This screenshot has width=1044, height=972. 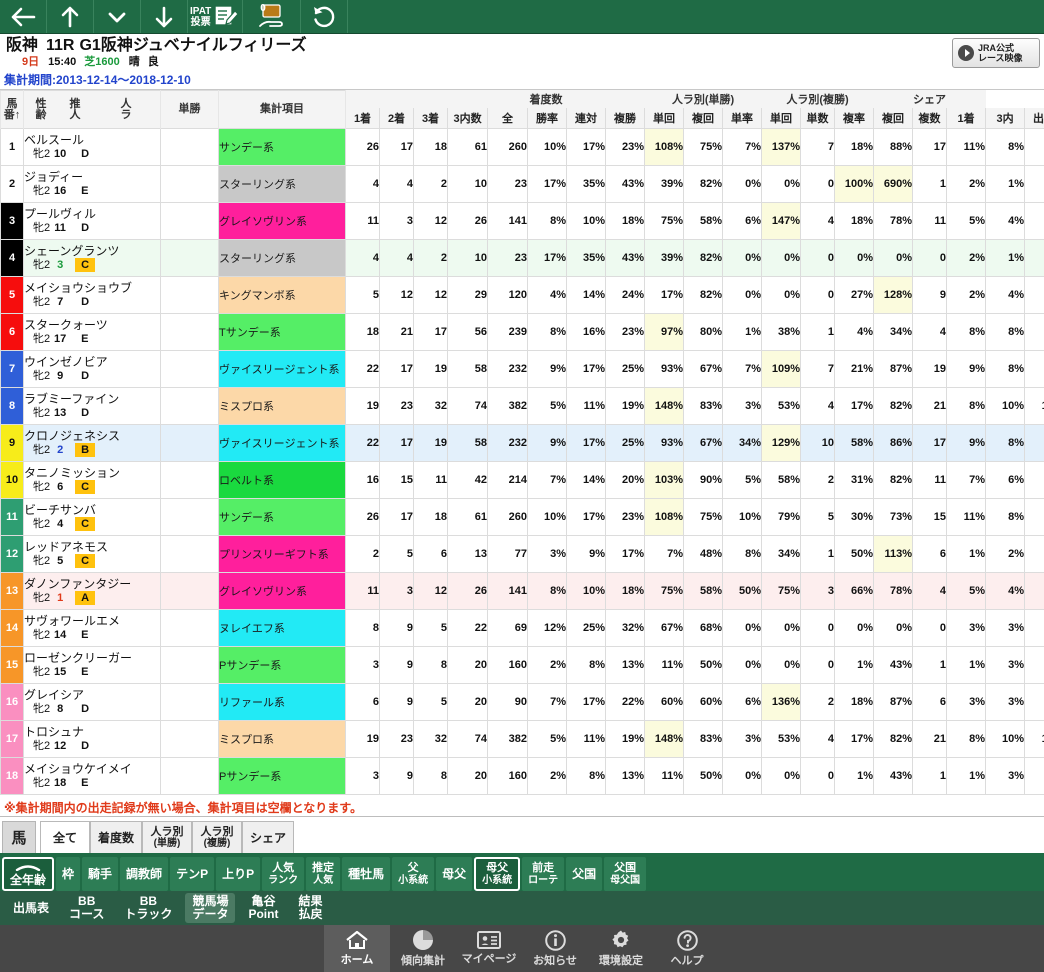 What do you see at coordinates (282, 110) in the screenshot?
I see `header-item: 集計項目` at bounding box center [282, 110].